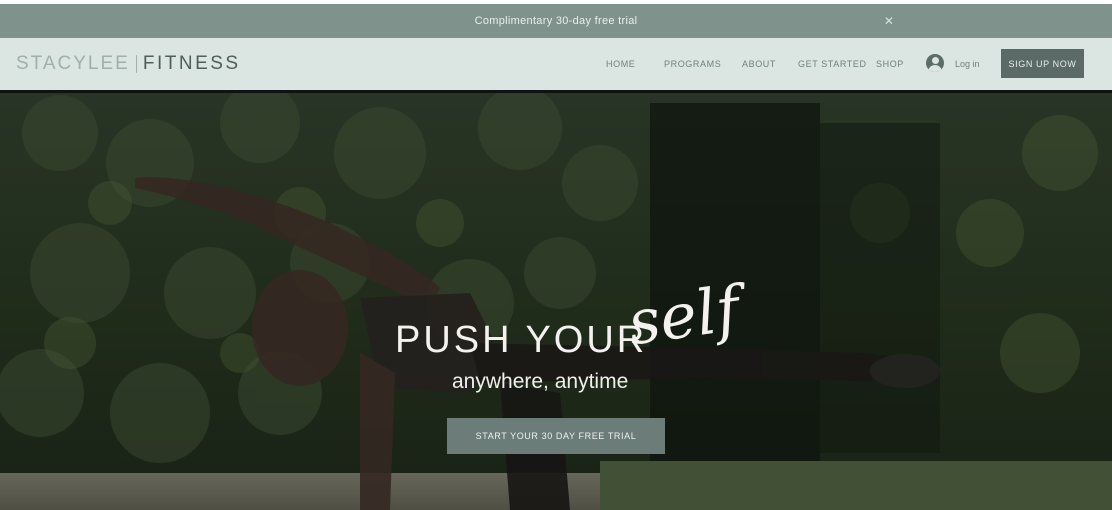  Describe the element at coordinates (683, 315) in the screenshot. I see `hero-script: self` at that location.